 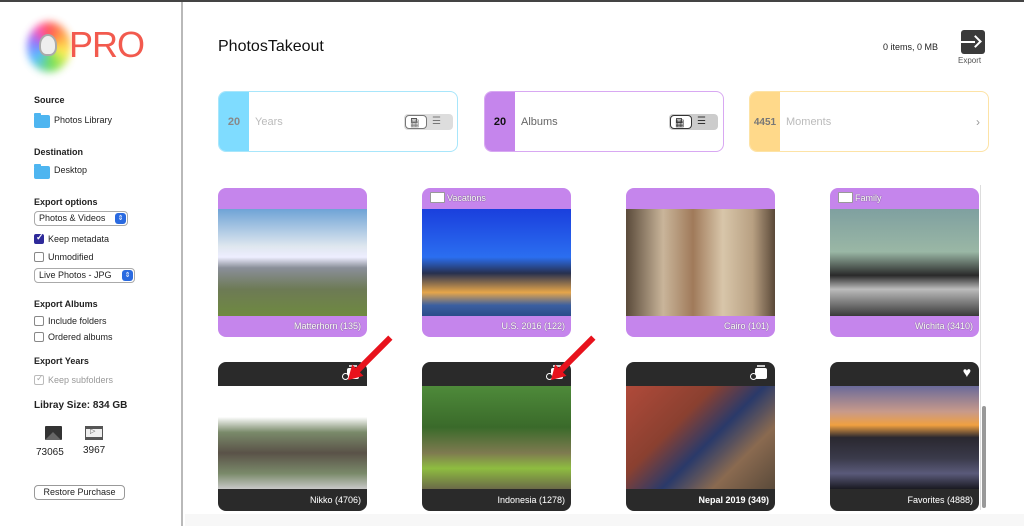 I want to click on export-button-label: Export, so click(x=969, y=60).